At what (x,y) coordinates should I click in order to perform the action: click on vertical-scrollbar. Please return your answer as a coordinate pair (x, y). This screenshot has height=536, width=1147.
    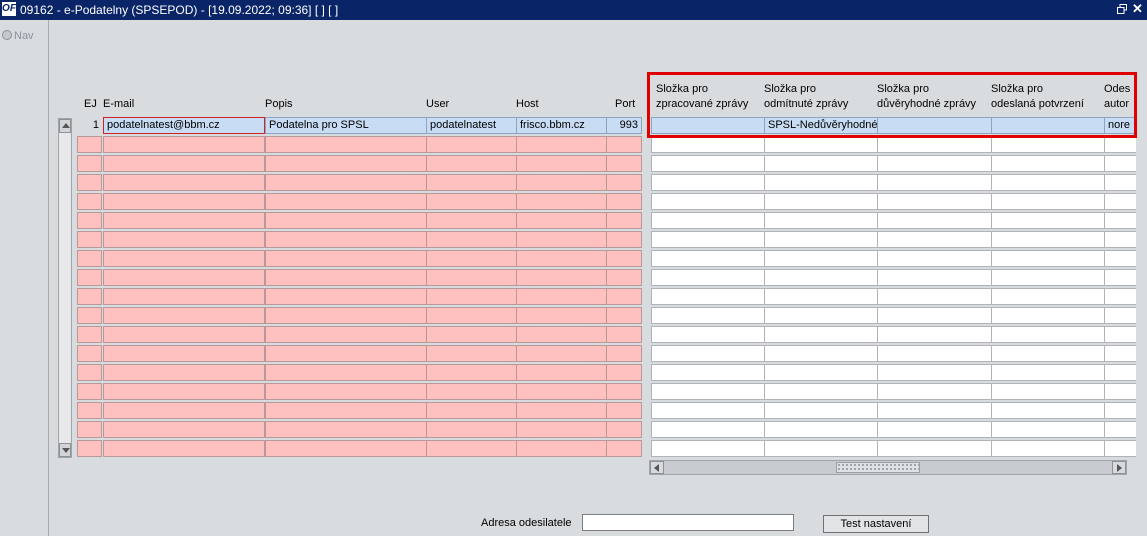
    Looking at the image, I should click on (65, 288).